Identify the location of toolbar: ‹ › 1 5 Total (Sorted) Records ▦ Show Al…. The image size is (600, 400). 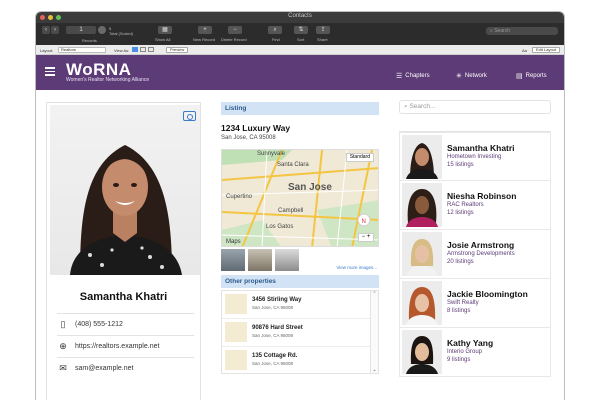
(300, 34).